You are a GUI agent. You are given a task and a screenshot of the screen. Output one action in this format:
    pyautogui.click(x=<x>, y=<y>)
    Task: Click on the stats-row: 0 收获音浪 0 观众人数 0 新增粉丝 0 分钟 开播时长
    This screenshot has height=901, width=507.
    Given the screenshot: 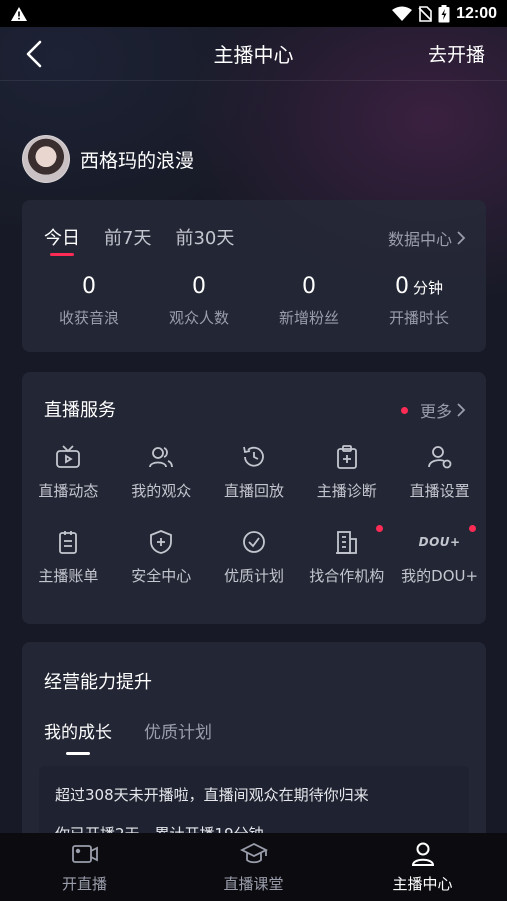 What is the action you would take?
    pyautogui.click(x=254, y=301)
    